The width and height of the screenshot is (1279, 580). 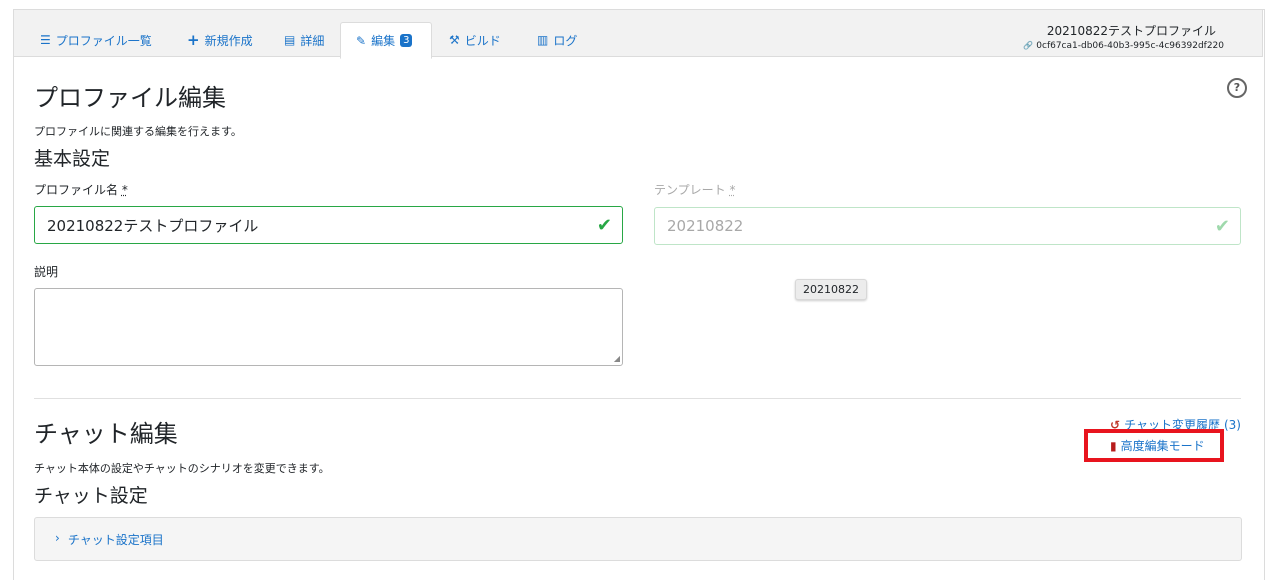 I want to click on link-icon: 🔗, so click(x=1028, y=45).